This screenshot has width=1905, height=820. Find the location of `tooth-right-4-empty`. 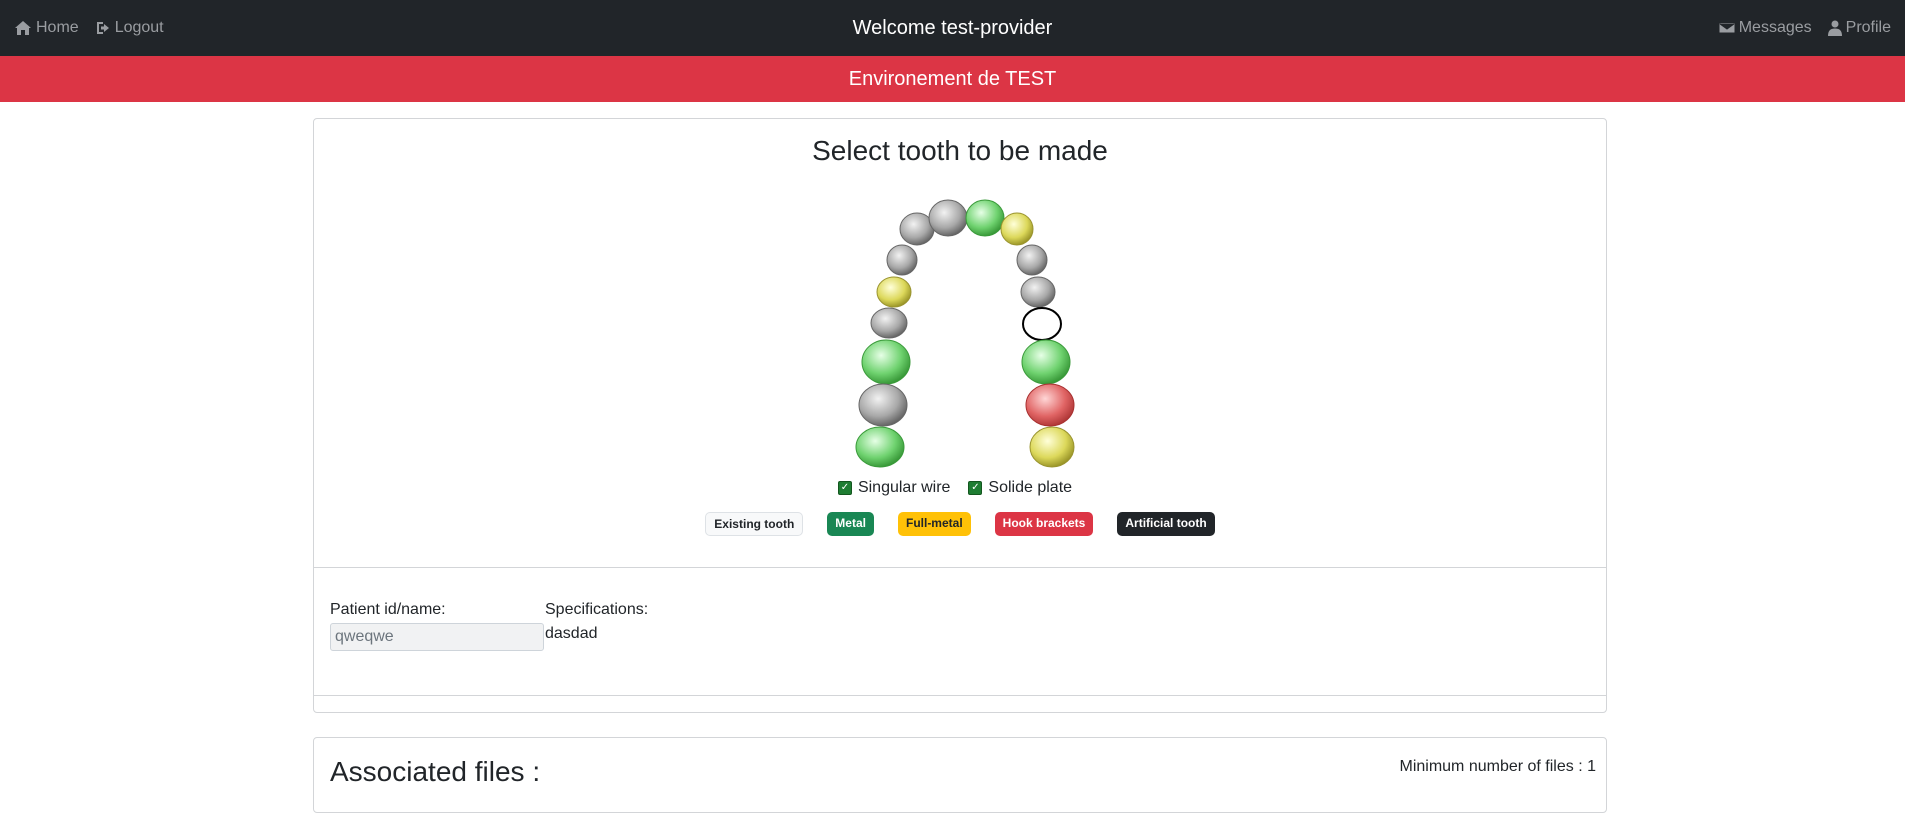

tooth-right-4-empty is located at coordinates (1042, 324).